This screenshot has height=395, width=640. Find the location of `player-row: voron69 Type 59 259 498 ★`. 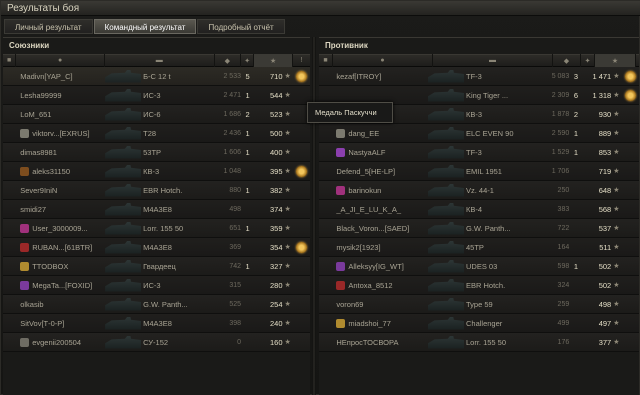

player-row: voron69 Type 59 259 498 ★ is located at coordinates (479, 304).